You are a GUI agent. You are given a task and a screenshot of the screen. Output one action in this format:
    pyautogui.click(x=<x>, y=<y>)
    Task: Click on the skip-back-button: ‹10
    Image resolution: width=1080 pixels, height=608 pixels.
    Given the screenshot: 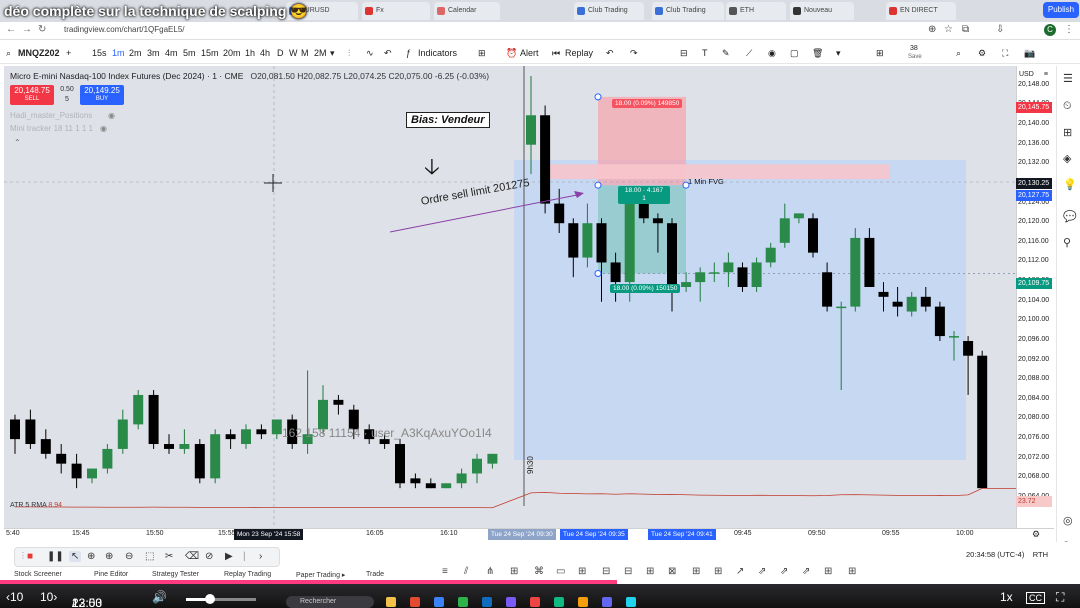 What is the action you would take?
    pyautogui.click(x=14, y=597)
    